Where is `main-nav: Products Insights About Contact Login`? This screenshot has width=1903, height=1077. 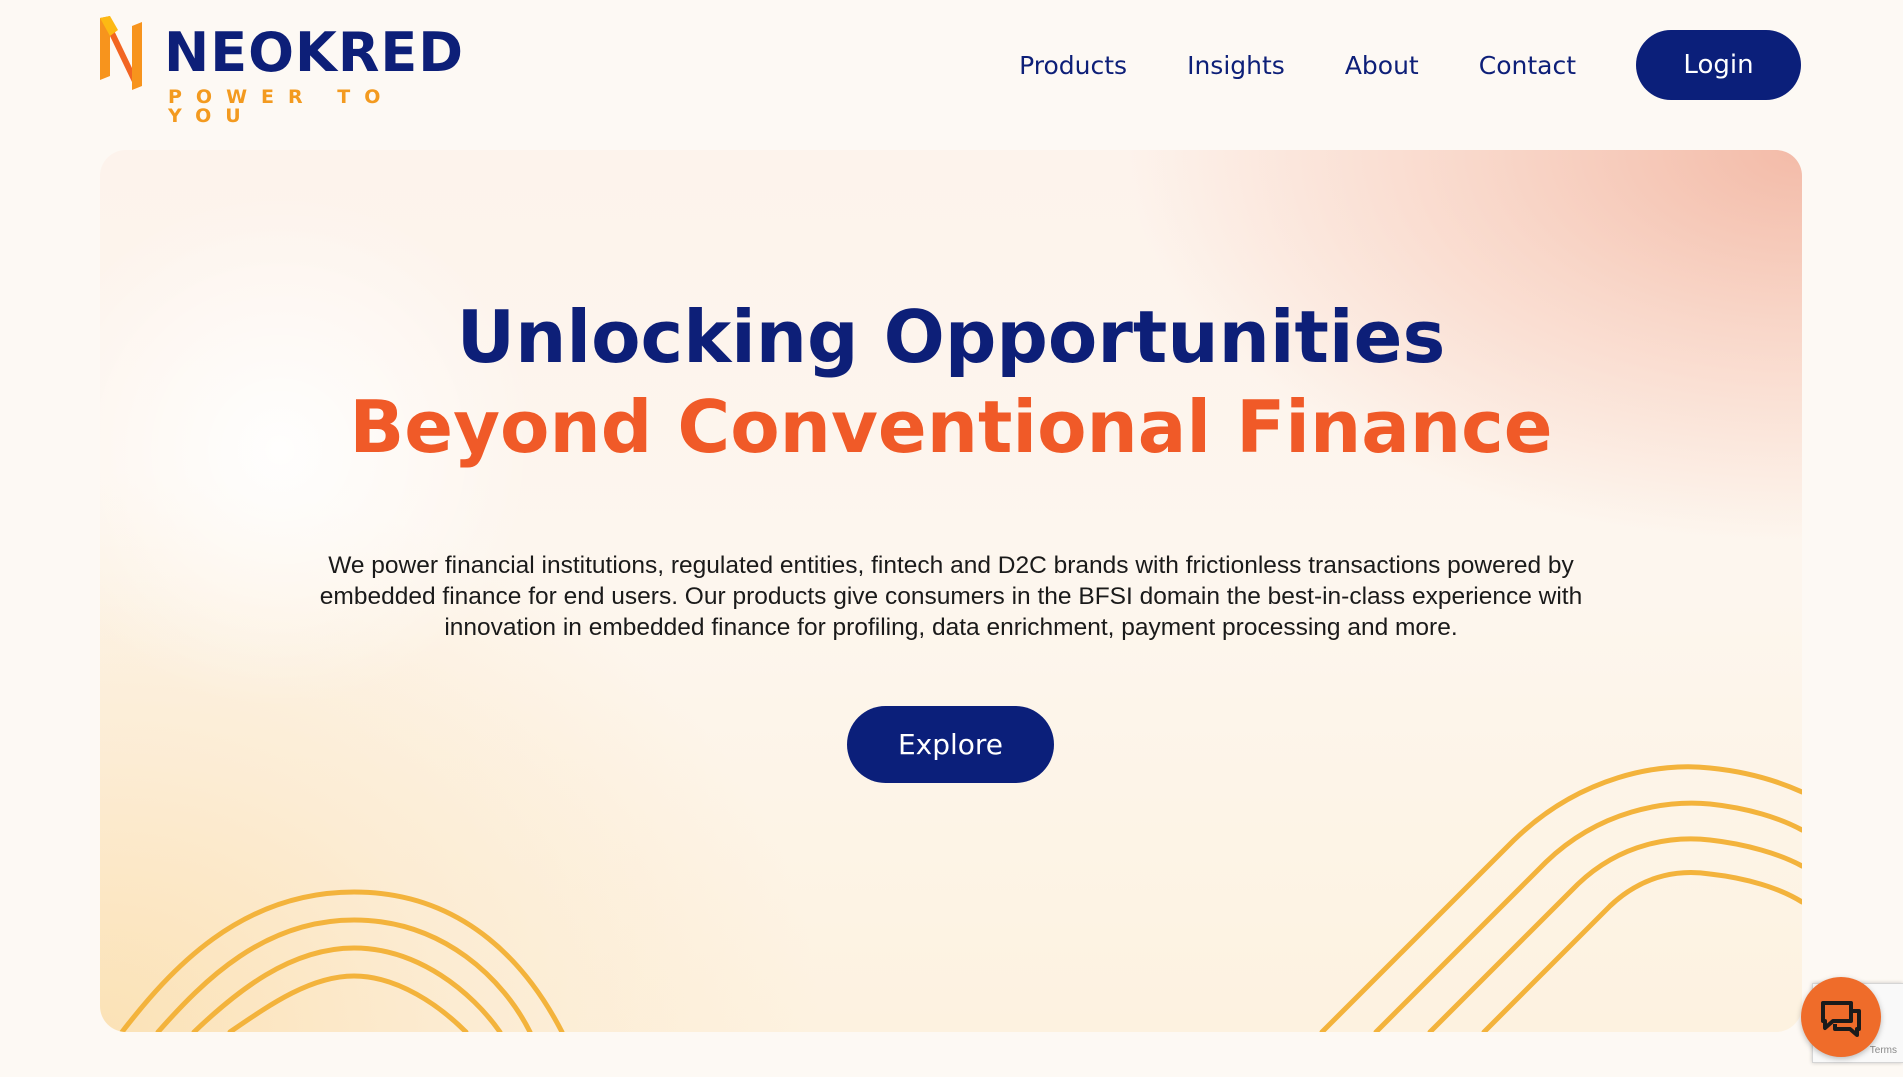
main-nav: Products Insights About Contact Login is located at coordinates (1410, 65).